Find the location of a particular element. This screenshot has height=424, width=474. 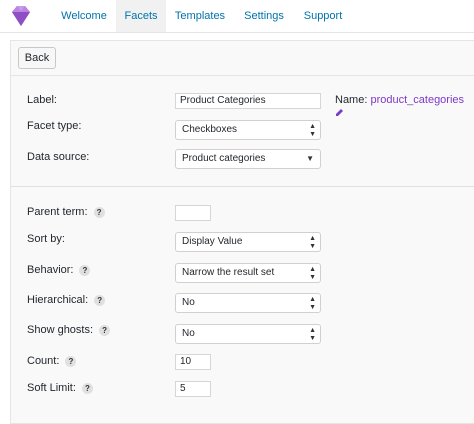

hierarchical-row-label: Hierarchical:? is located at coordinates (66, 300).